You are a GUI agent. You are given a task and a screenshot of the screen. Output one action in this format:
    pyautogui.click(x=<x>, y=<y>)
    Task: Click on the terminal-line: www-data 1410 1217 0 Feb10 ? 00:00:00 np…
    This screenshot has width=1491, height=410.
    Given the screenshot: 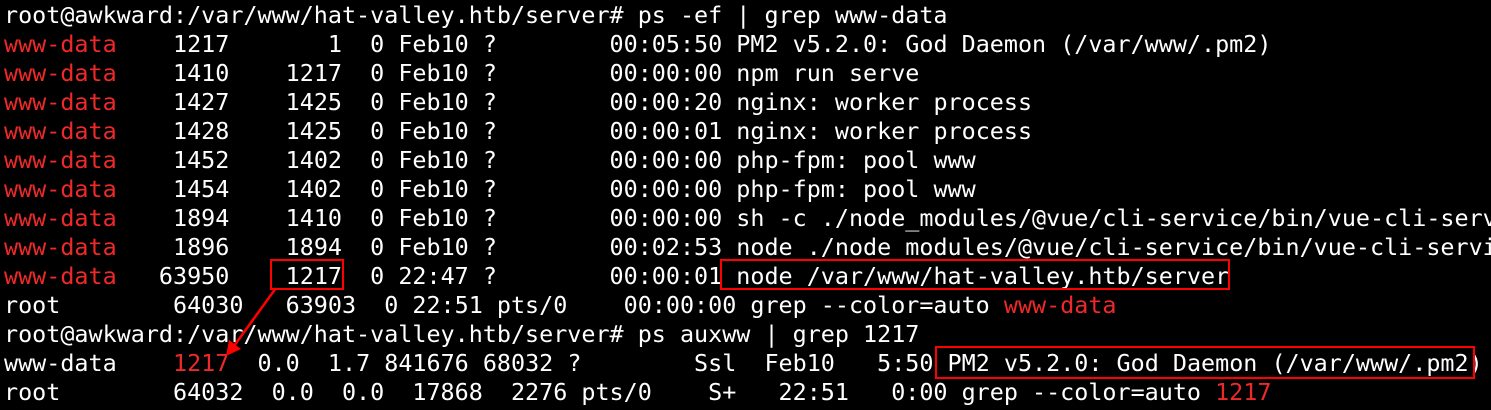 What is the action you would take?
    pyautogui.click(x=747, y=73)
    